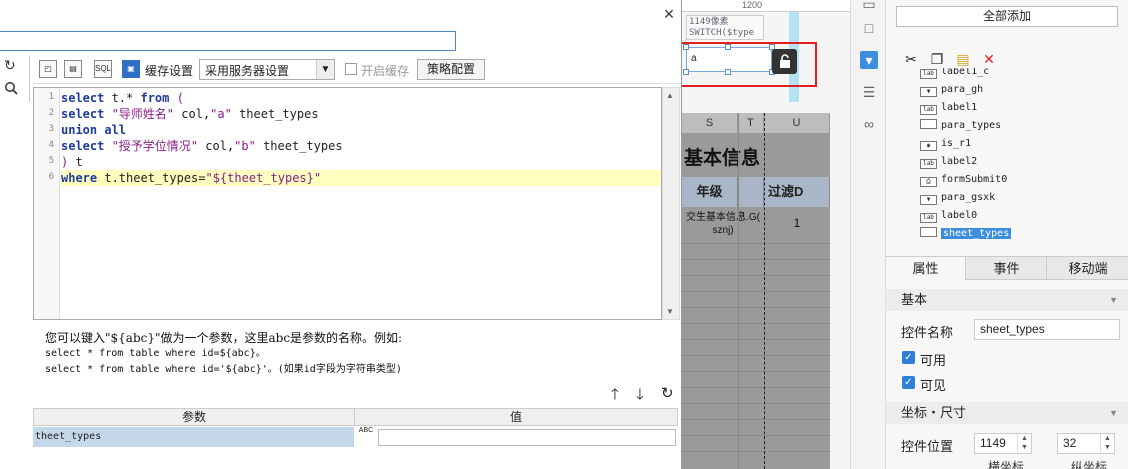  What do you see at coordinates (267, 69) in the screenshot?
I see `server-setting-select: 采用服务器设置 ▼` at bounding box center [267, 69].